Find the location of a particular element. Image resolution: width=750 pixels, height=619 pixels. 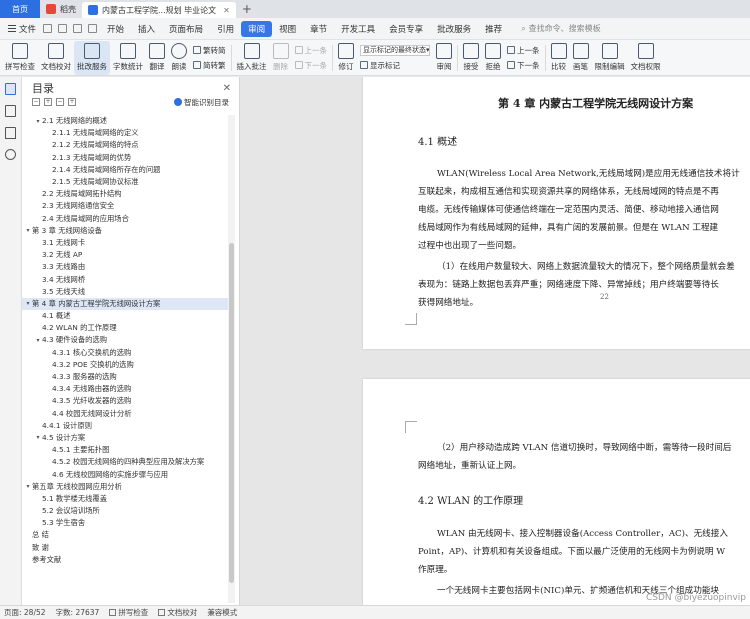

toc-item: 4.4.1 设计原则 is located at coordinates (125, 426).